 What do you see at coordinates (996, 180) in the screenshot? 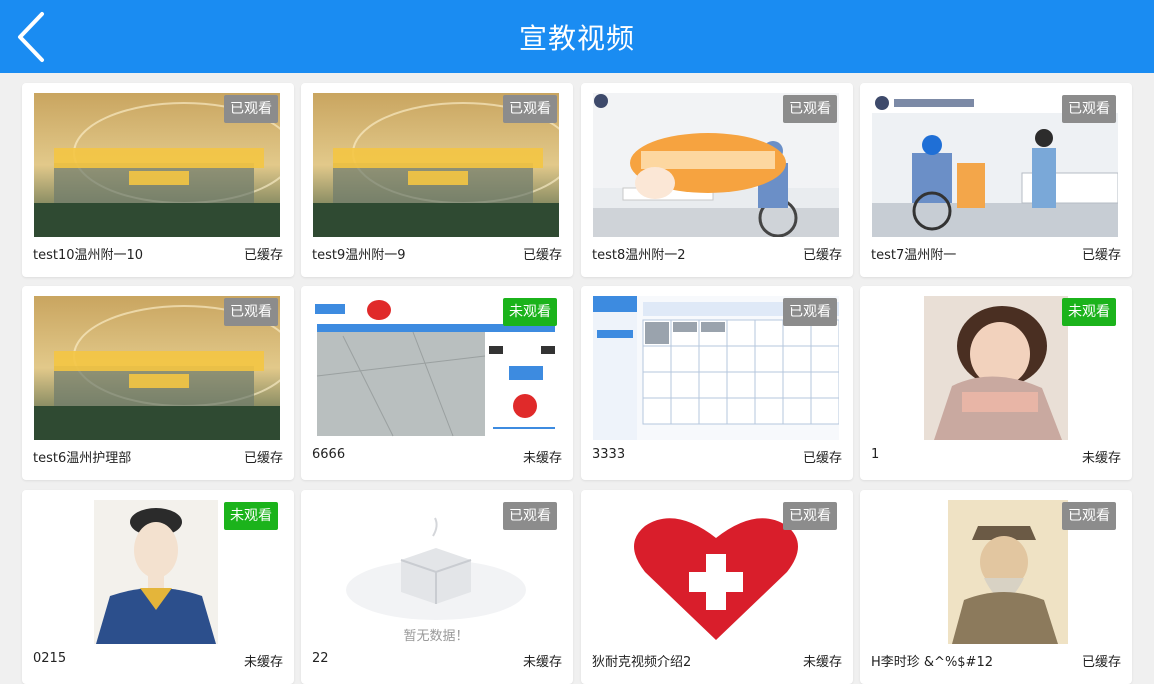
I see `video-card: 已观看 test7温州附一 已缓存` at bounding box center [996, 180].